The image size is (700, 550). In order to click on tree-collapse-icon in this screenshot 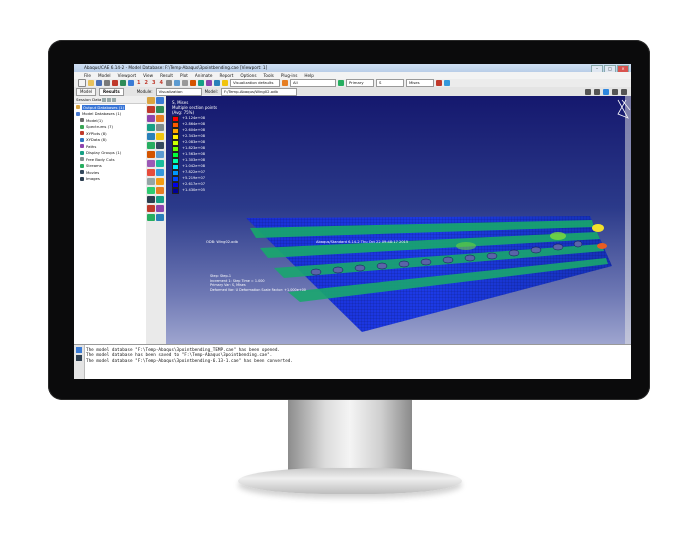, I will do `click(114, 99)`.